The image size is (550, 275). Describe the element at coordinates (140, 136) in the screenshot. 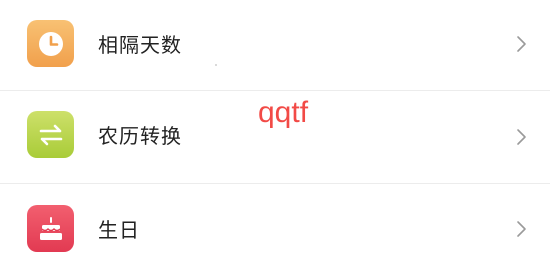

I see `list-item-label: 农历转换` at that location.